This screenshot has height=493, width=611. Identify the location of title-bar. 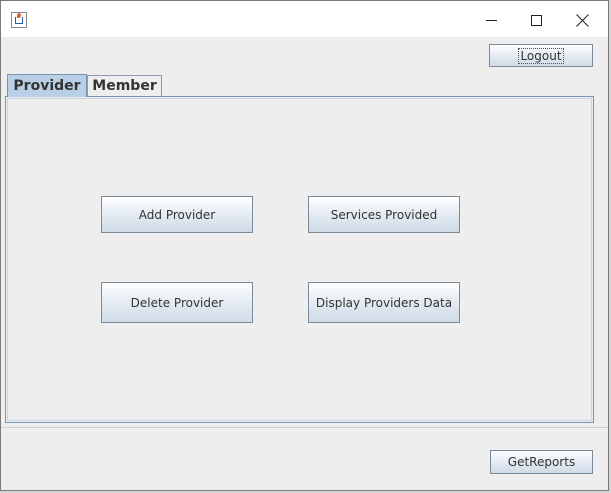
(304, 19).